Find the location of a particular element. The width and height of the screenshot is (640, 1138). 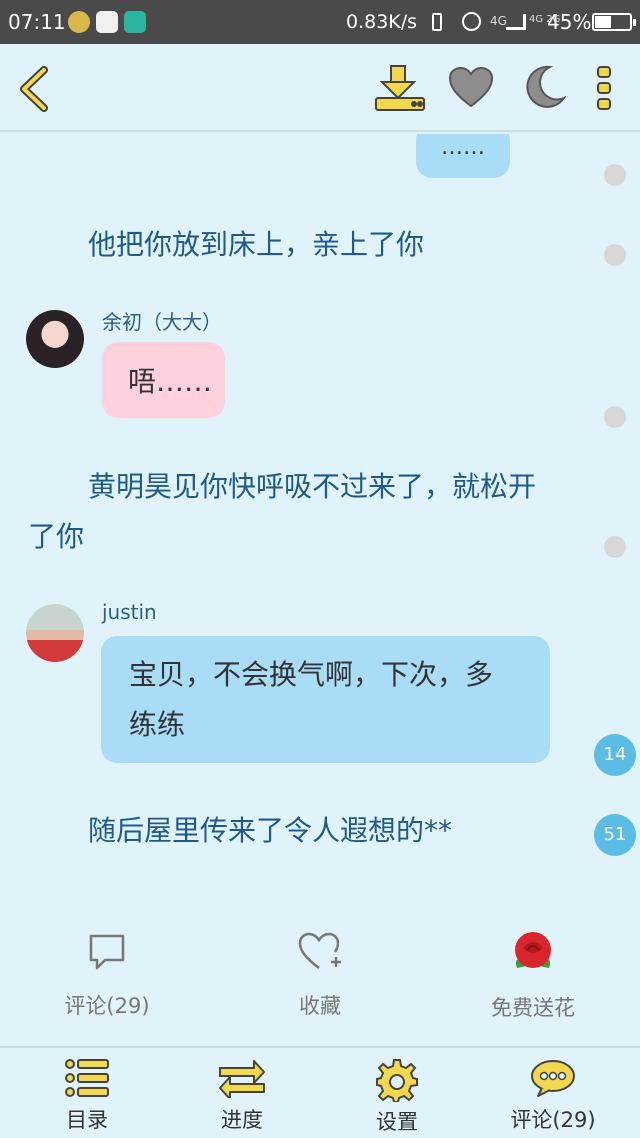

more-vertical-icon is located at coordinates (604, 88).